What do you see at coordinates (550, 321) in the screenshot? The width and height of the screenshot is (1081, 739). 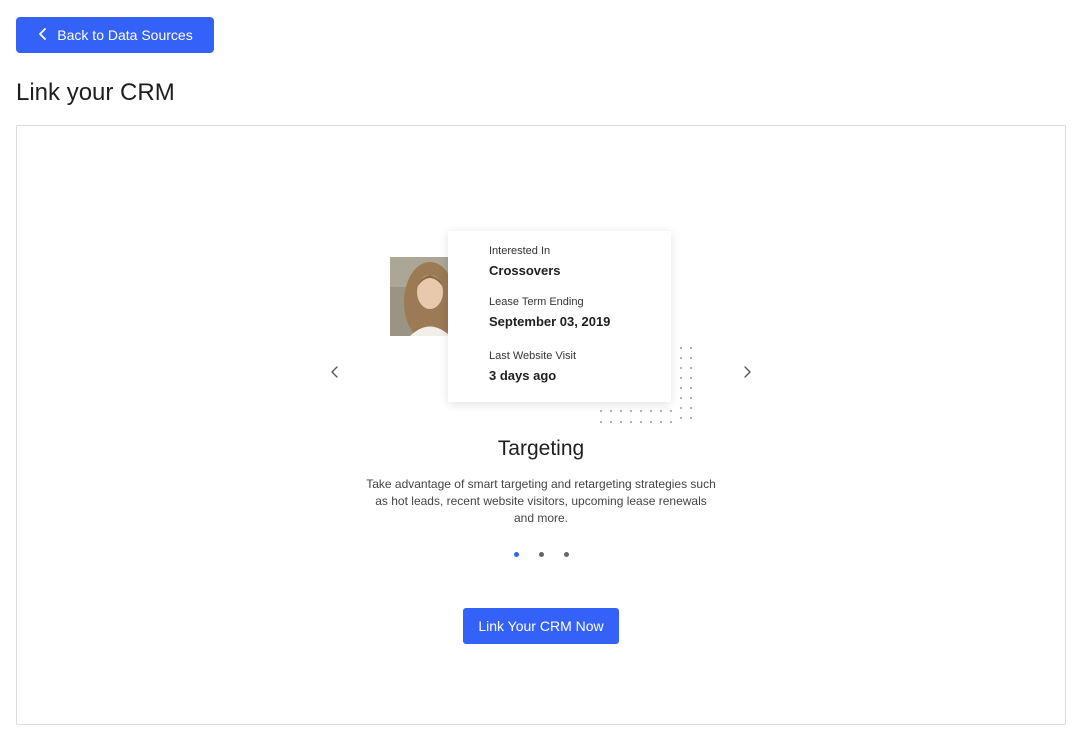 I see `info-value: September 03, 2019` at bounding box center [550, 321].